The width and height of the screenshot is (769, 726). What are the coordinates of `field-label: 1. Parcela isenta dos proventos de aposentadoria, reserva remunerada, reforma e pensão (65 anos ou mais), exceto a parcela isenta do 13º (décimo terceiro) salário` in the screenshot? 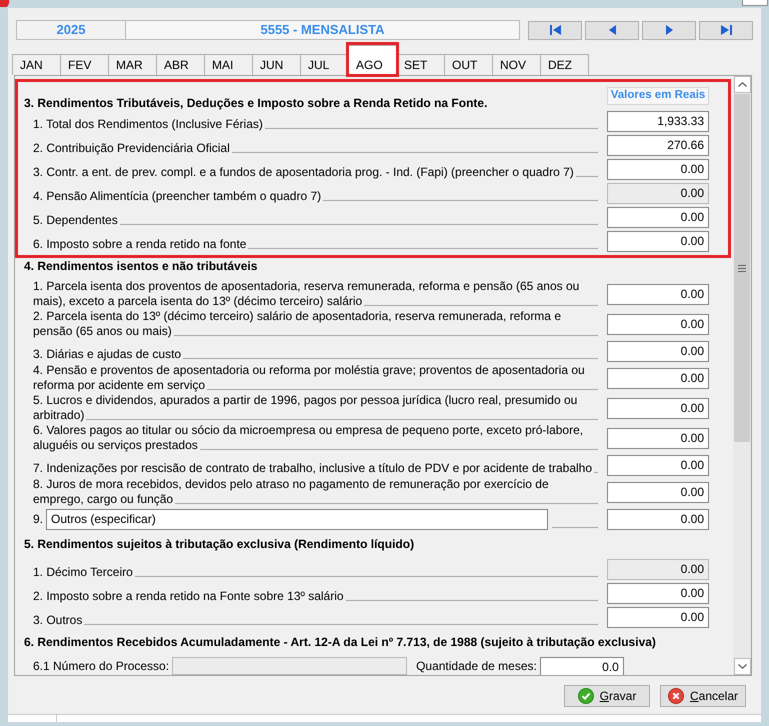 It's located at (315, 294).